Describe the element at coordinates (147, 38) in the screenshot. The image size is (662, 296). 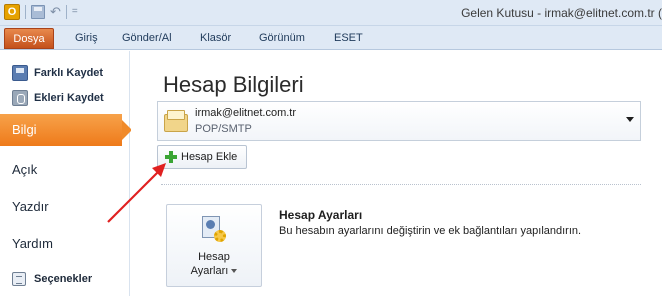
I see `tab-gonder-al: Gönder/Al` at that location.